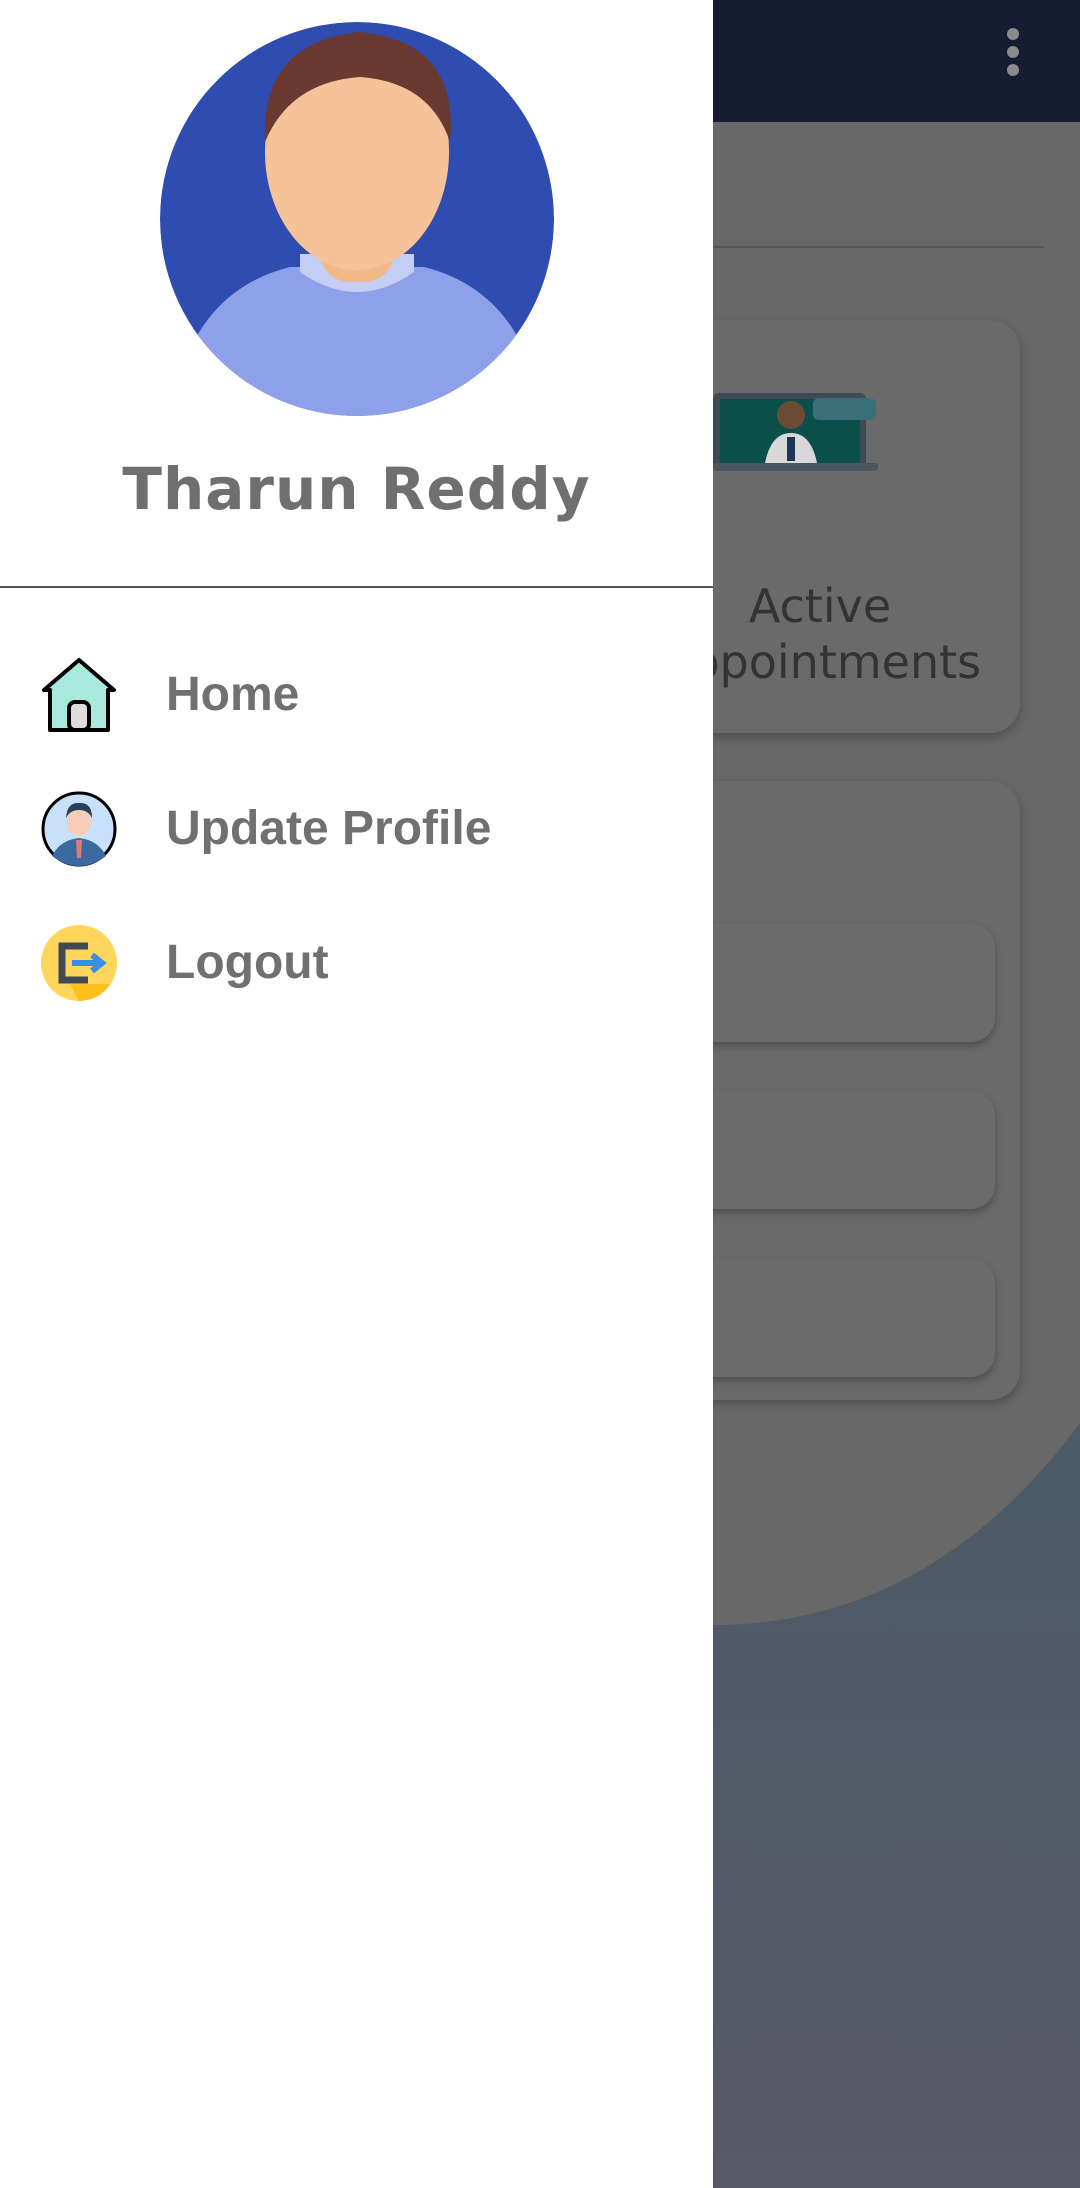  I want to click on profile-icon, so click(79, 829).